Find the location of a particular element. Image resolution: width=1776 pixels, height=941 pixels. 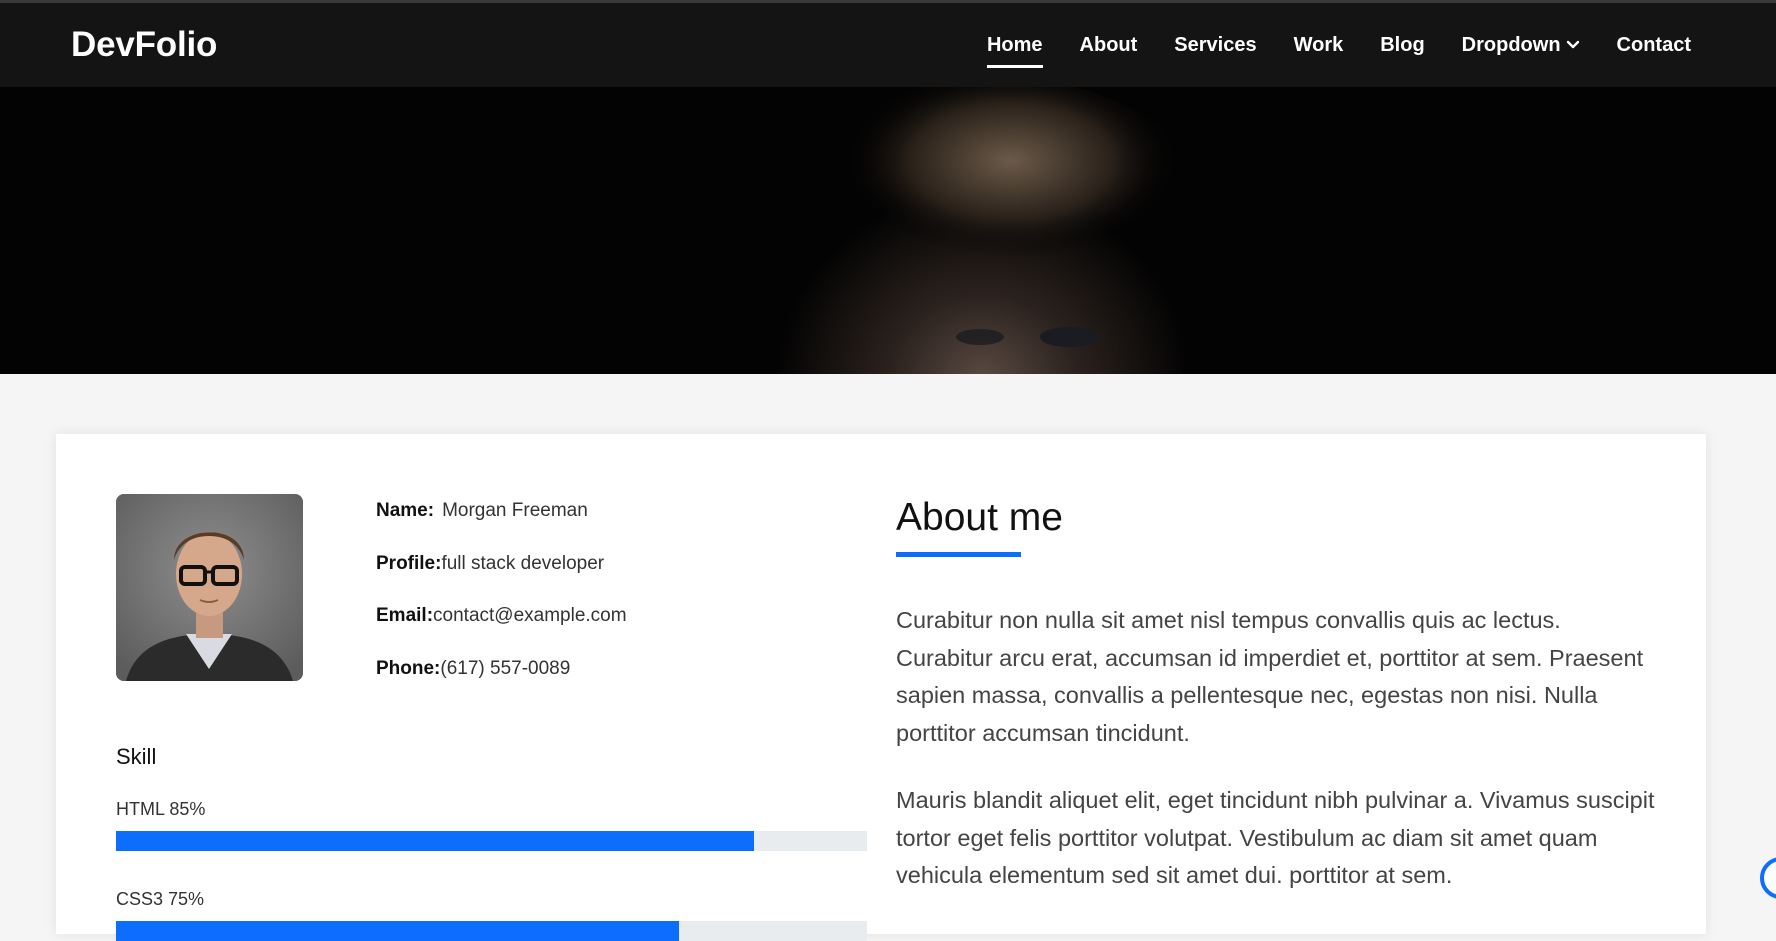

floating-action-button is located at coordinates (1768, 878).